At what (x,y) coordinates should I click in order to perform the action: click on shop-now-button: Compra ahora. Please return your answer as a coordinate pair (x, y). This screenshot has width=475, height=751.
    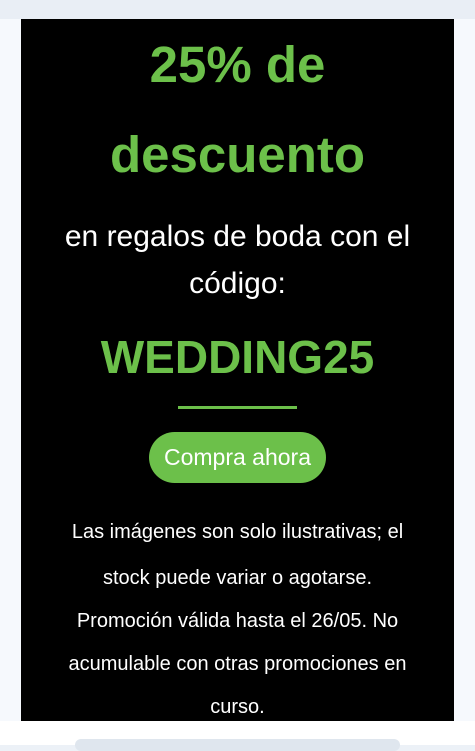
    Looking at the image, I should click on (237, 457).